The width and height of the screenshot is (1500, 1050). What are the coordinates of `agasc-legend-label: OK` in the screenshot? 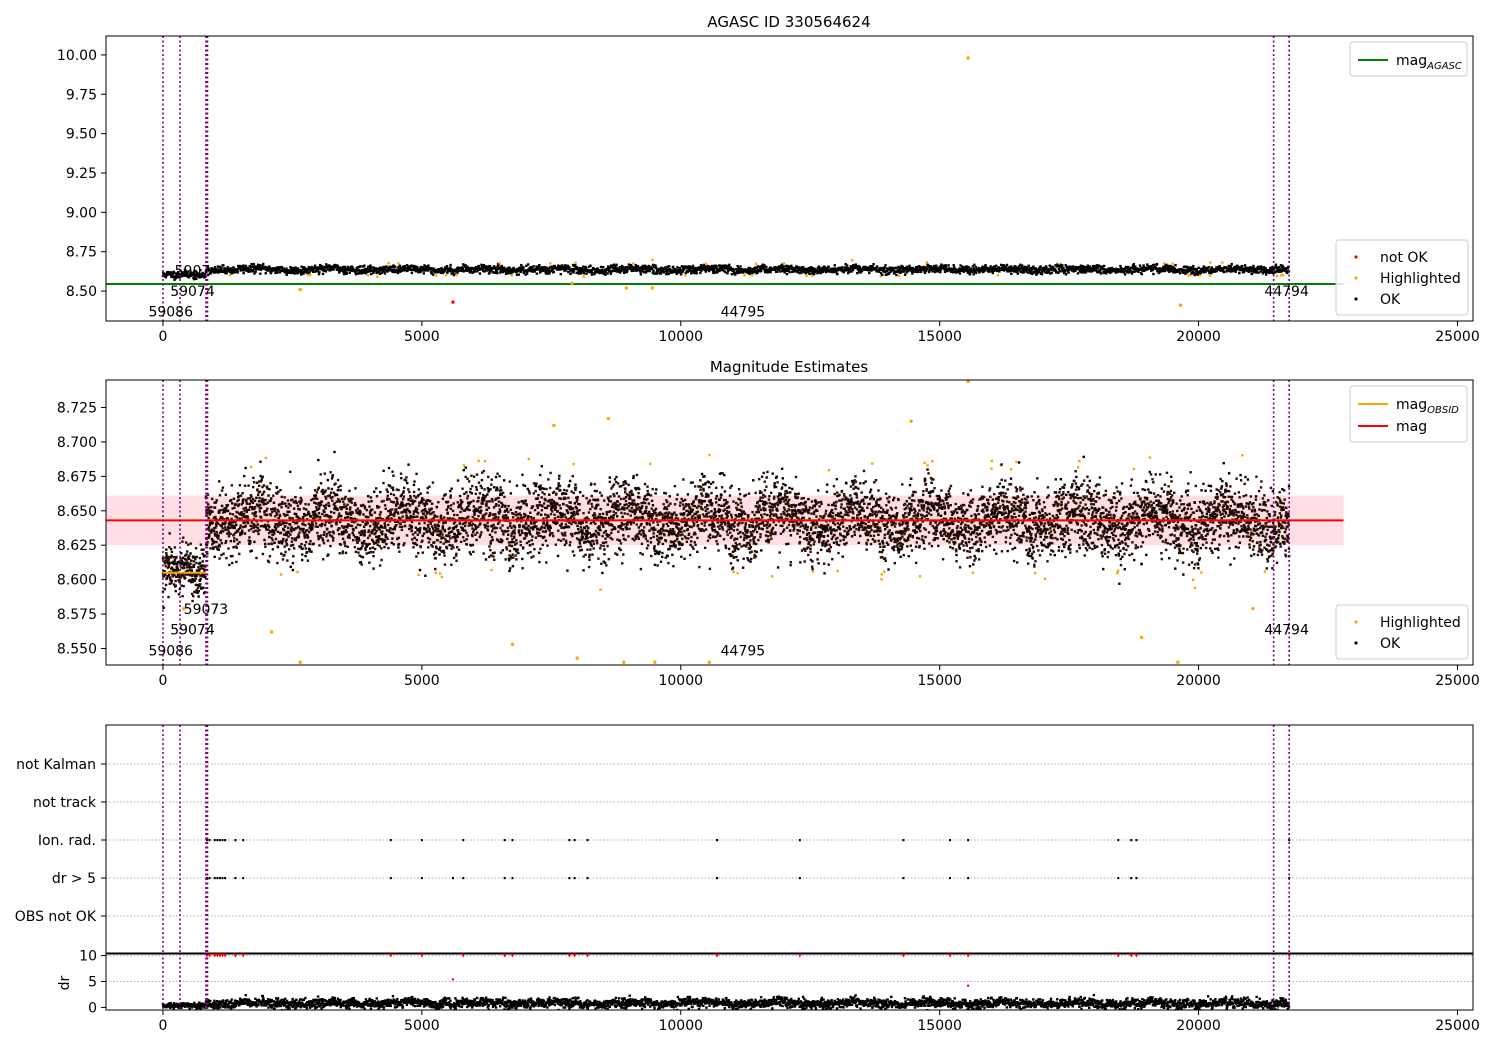 It's located at (1390, 300).